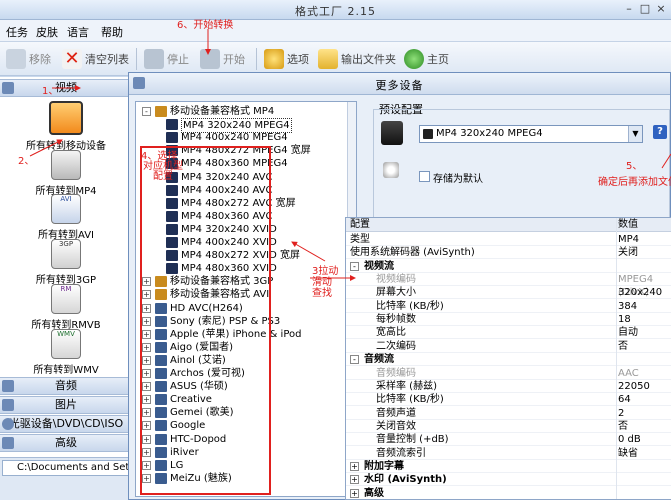 Image resolution: width=671 pixels, height=500 pixels. Describe the element at coordinates (112, 32) in the screenshot. I see `menu-help: 帮助` at that location.